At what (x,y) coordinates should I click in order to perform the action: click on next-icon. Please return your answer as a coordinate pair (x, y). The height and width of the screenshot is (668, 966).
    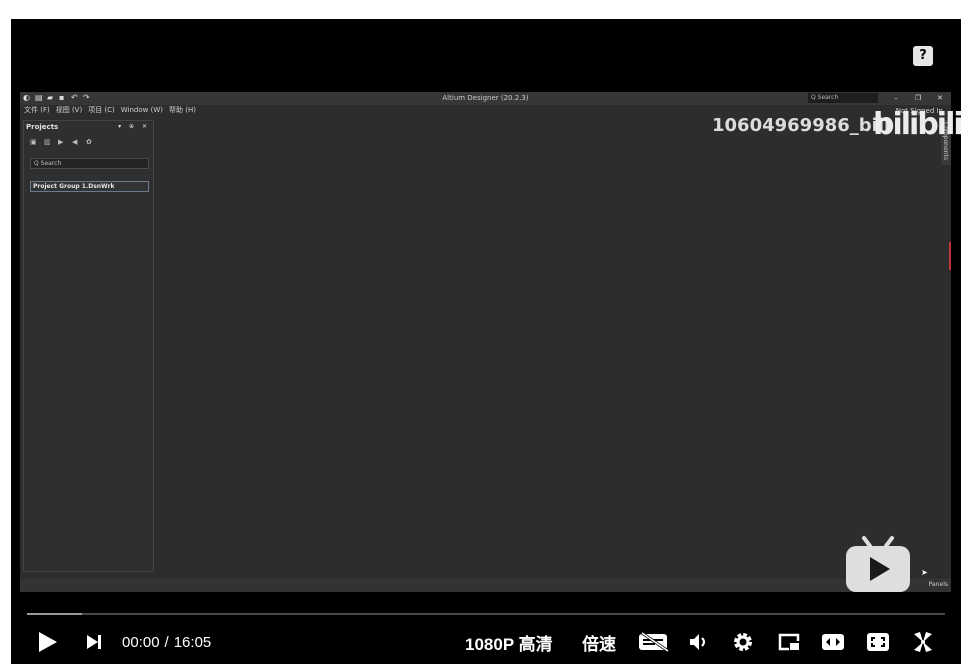
    Looking at the image, I should click on (94, 642).